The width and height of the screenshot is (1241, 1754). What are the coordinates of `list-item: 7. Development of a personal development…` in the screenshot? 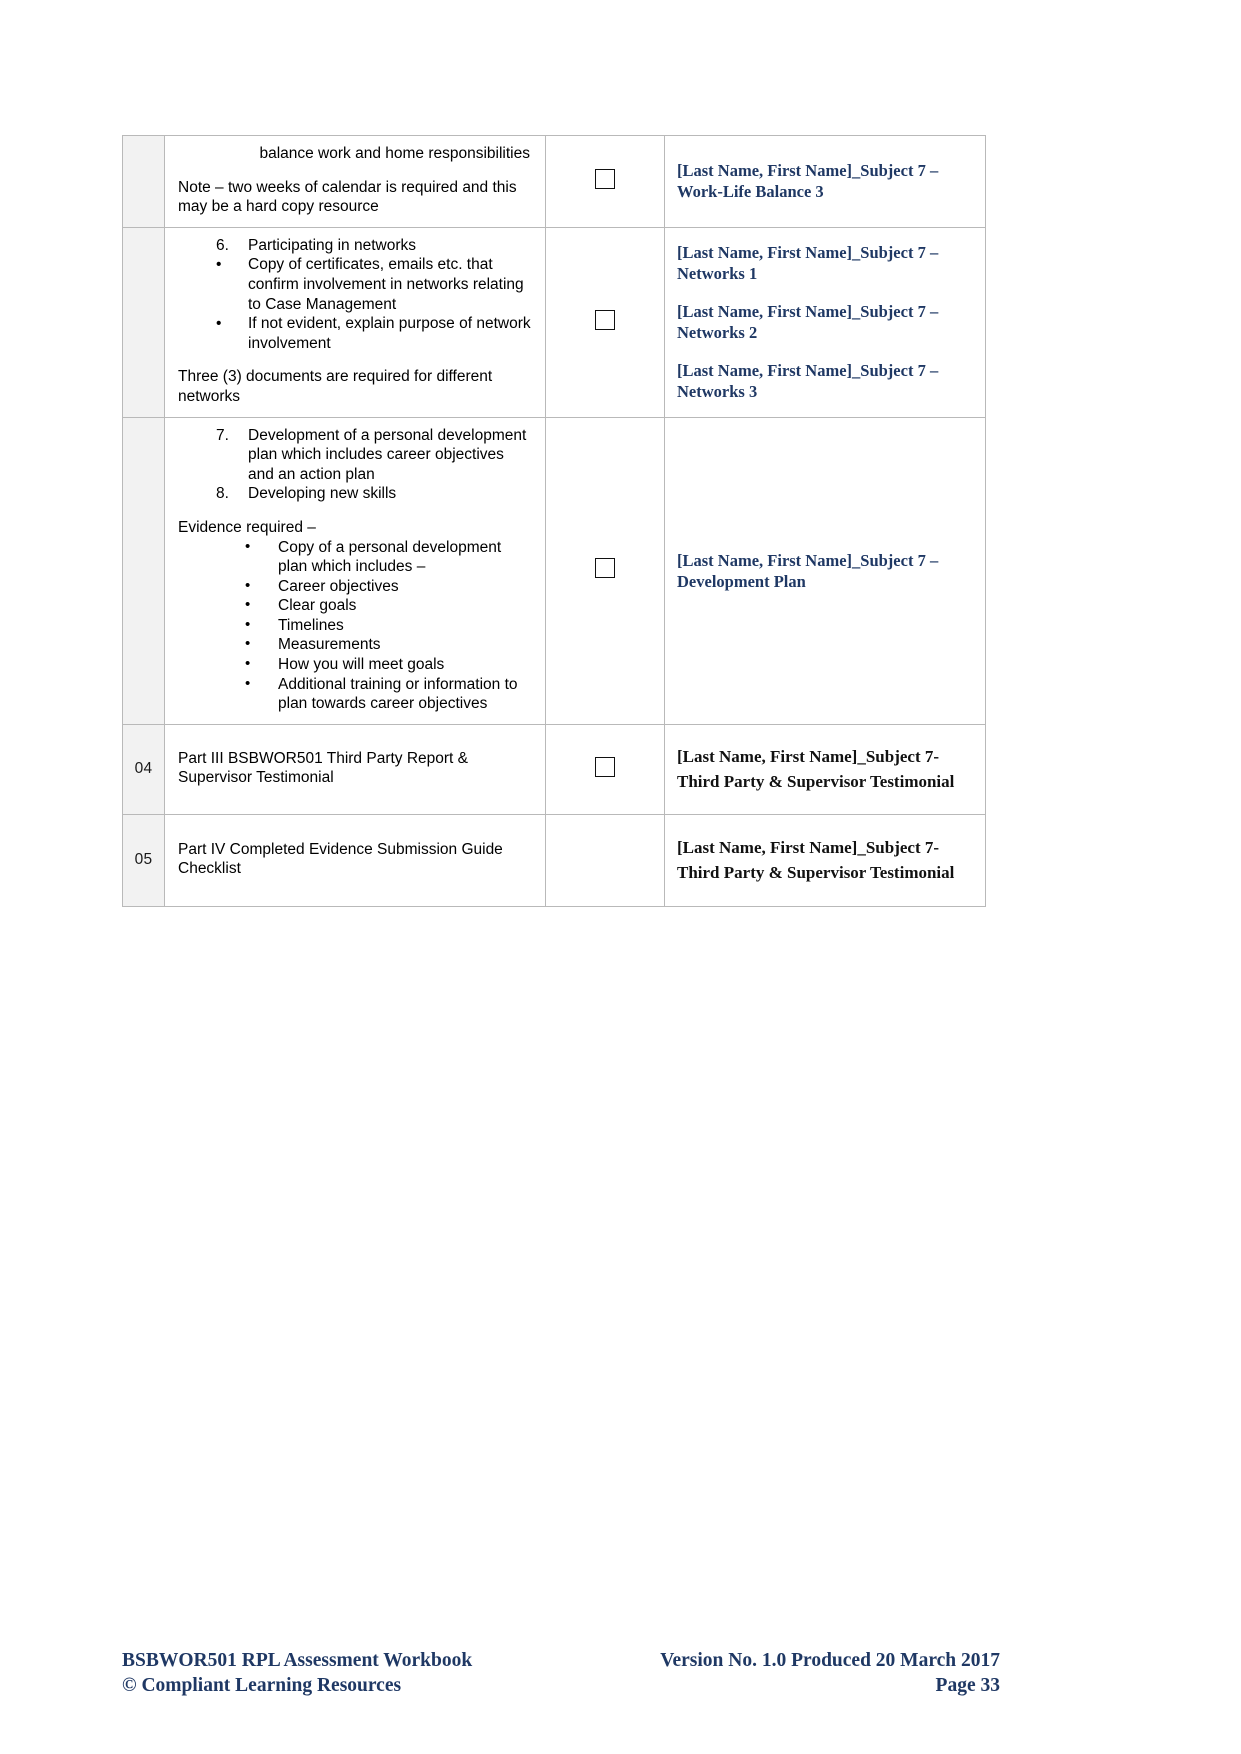 It's located at (355, 455).